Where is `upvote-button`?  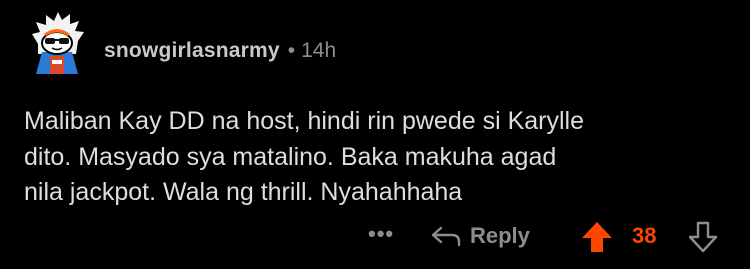 upvote-button is located at coordinates (597, 237).